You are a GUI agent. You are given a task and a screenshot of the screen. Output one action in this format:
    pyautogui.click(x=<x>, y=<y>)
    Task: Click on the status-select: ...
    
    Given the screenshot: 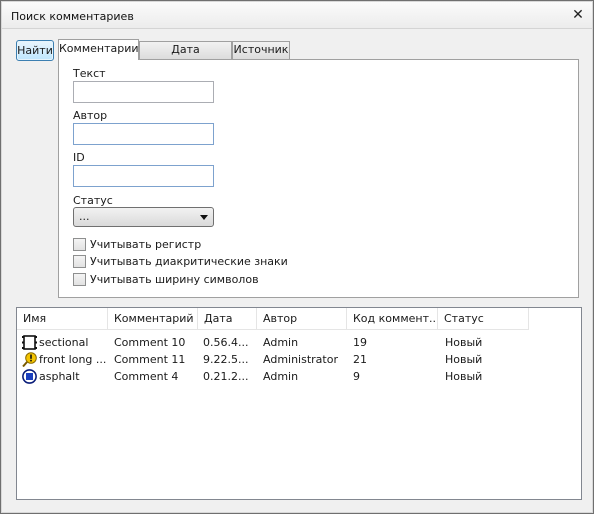 What is the action you would take?
    pyautogui.click(x=143, y=217)
    